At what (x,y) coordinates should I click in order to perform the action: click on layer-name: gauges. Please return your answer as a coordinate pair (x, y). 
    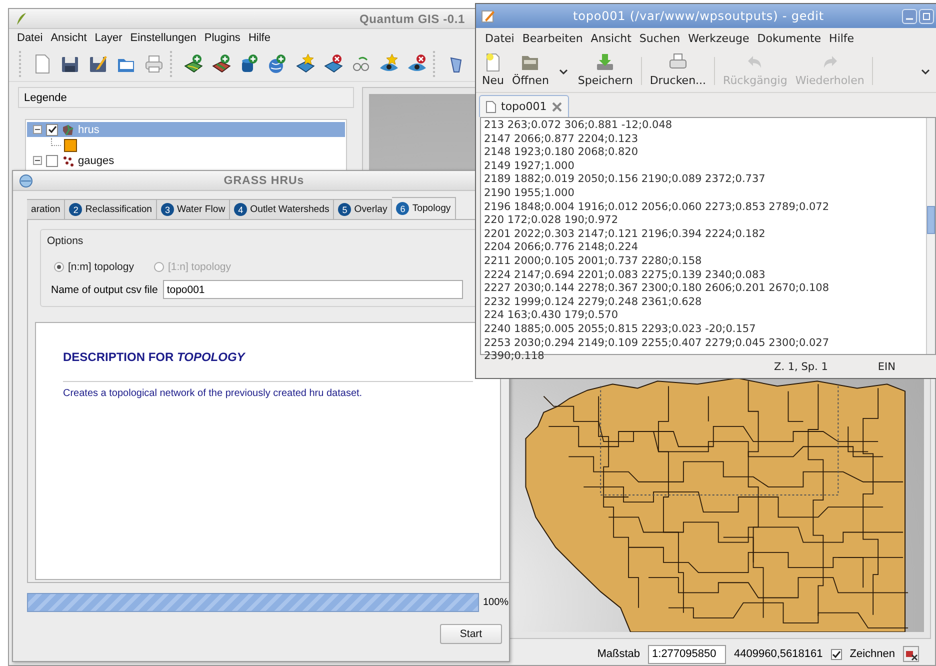
    Looking at the image, I should click on (96, 160).